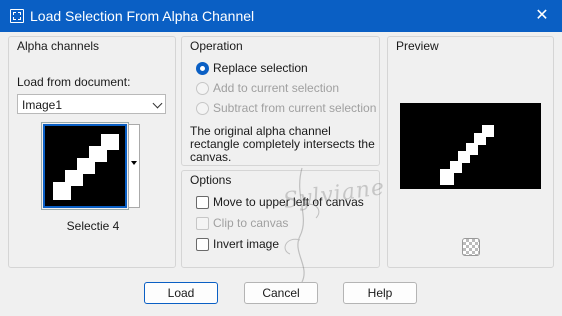 The width and height of the screenshot is (562, 316). I want to click on preview-title: Preview, so click(417, 46).